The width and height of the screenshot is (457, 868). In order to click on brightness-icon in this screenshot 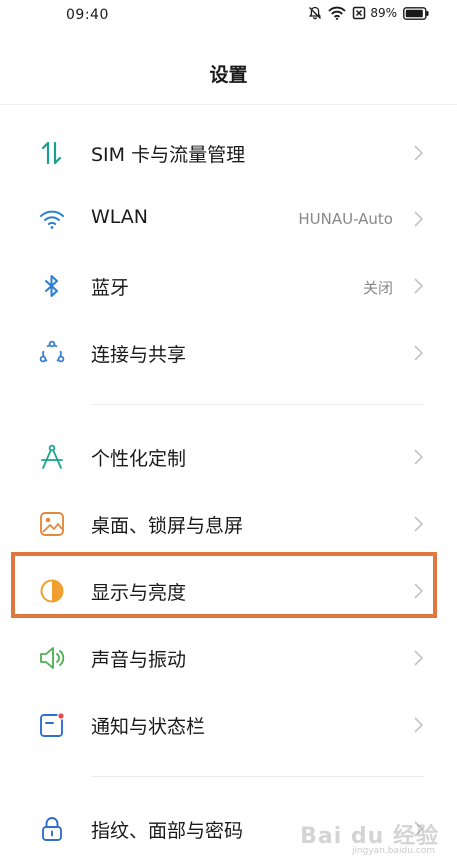, I will do `click(52, 591)`.